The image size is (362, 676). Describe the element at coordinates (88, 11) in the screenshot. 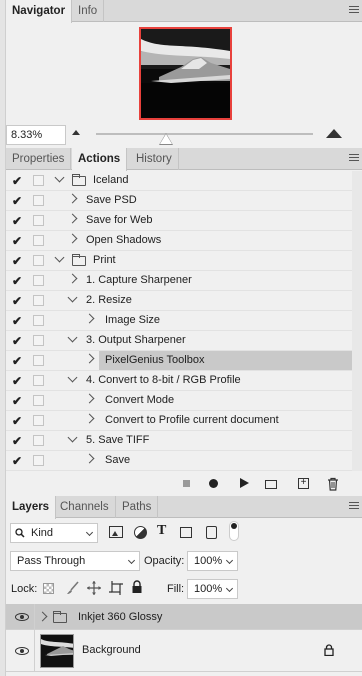

I see `tab-info: Info` at that location.